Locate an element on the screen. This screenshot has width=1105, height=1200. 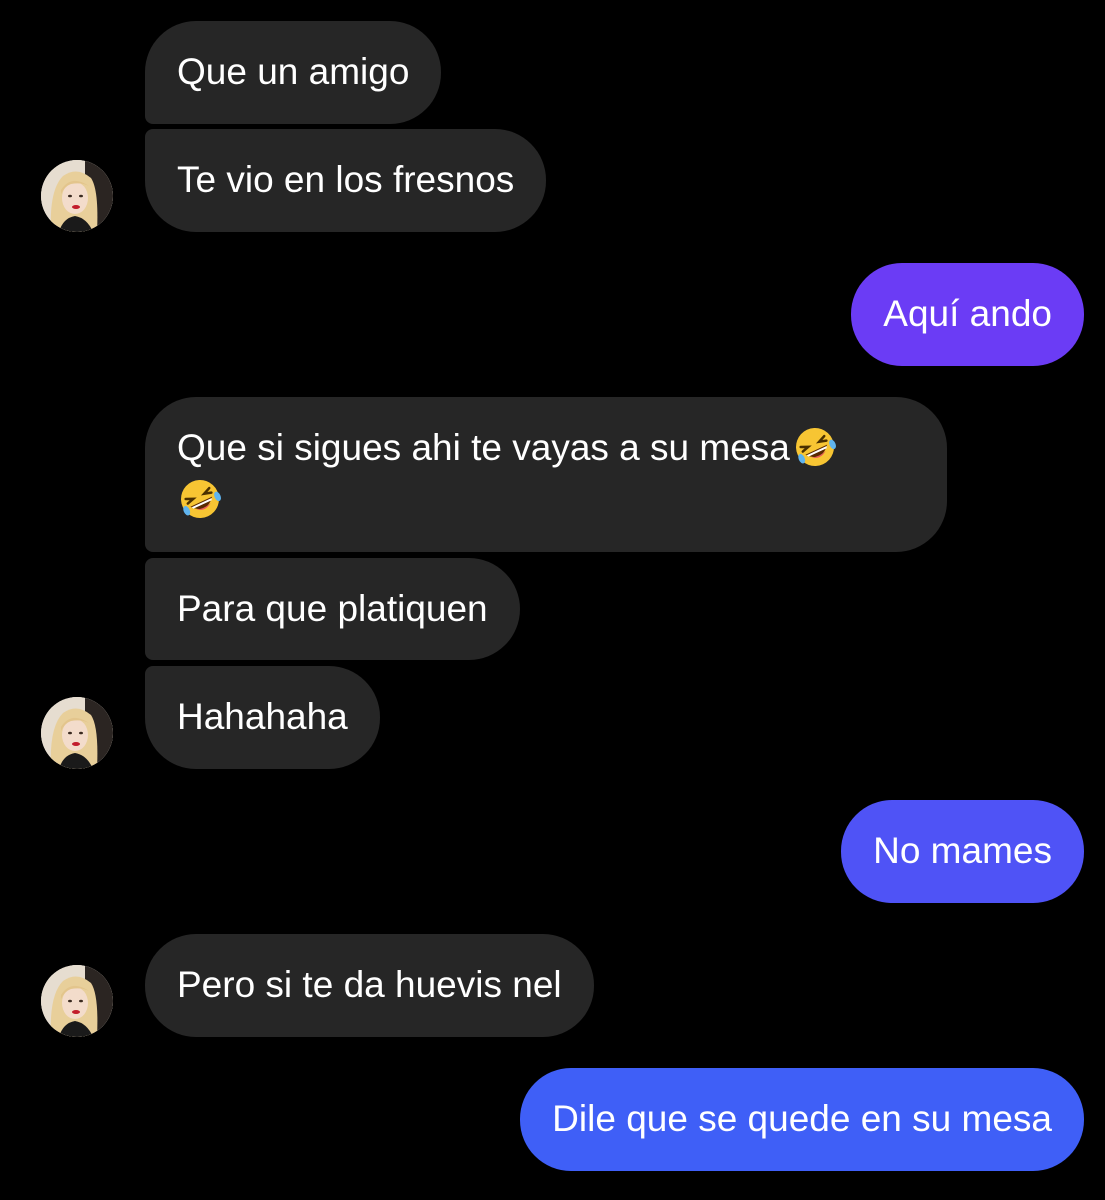
message-text: Aquí ando is located at coordinates (967, 313).